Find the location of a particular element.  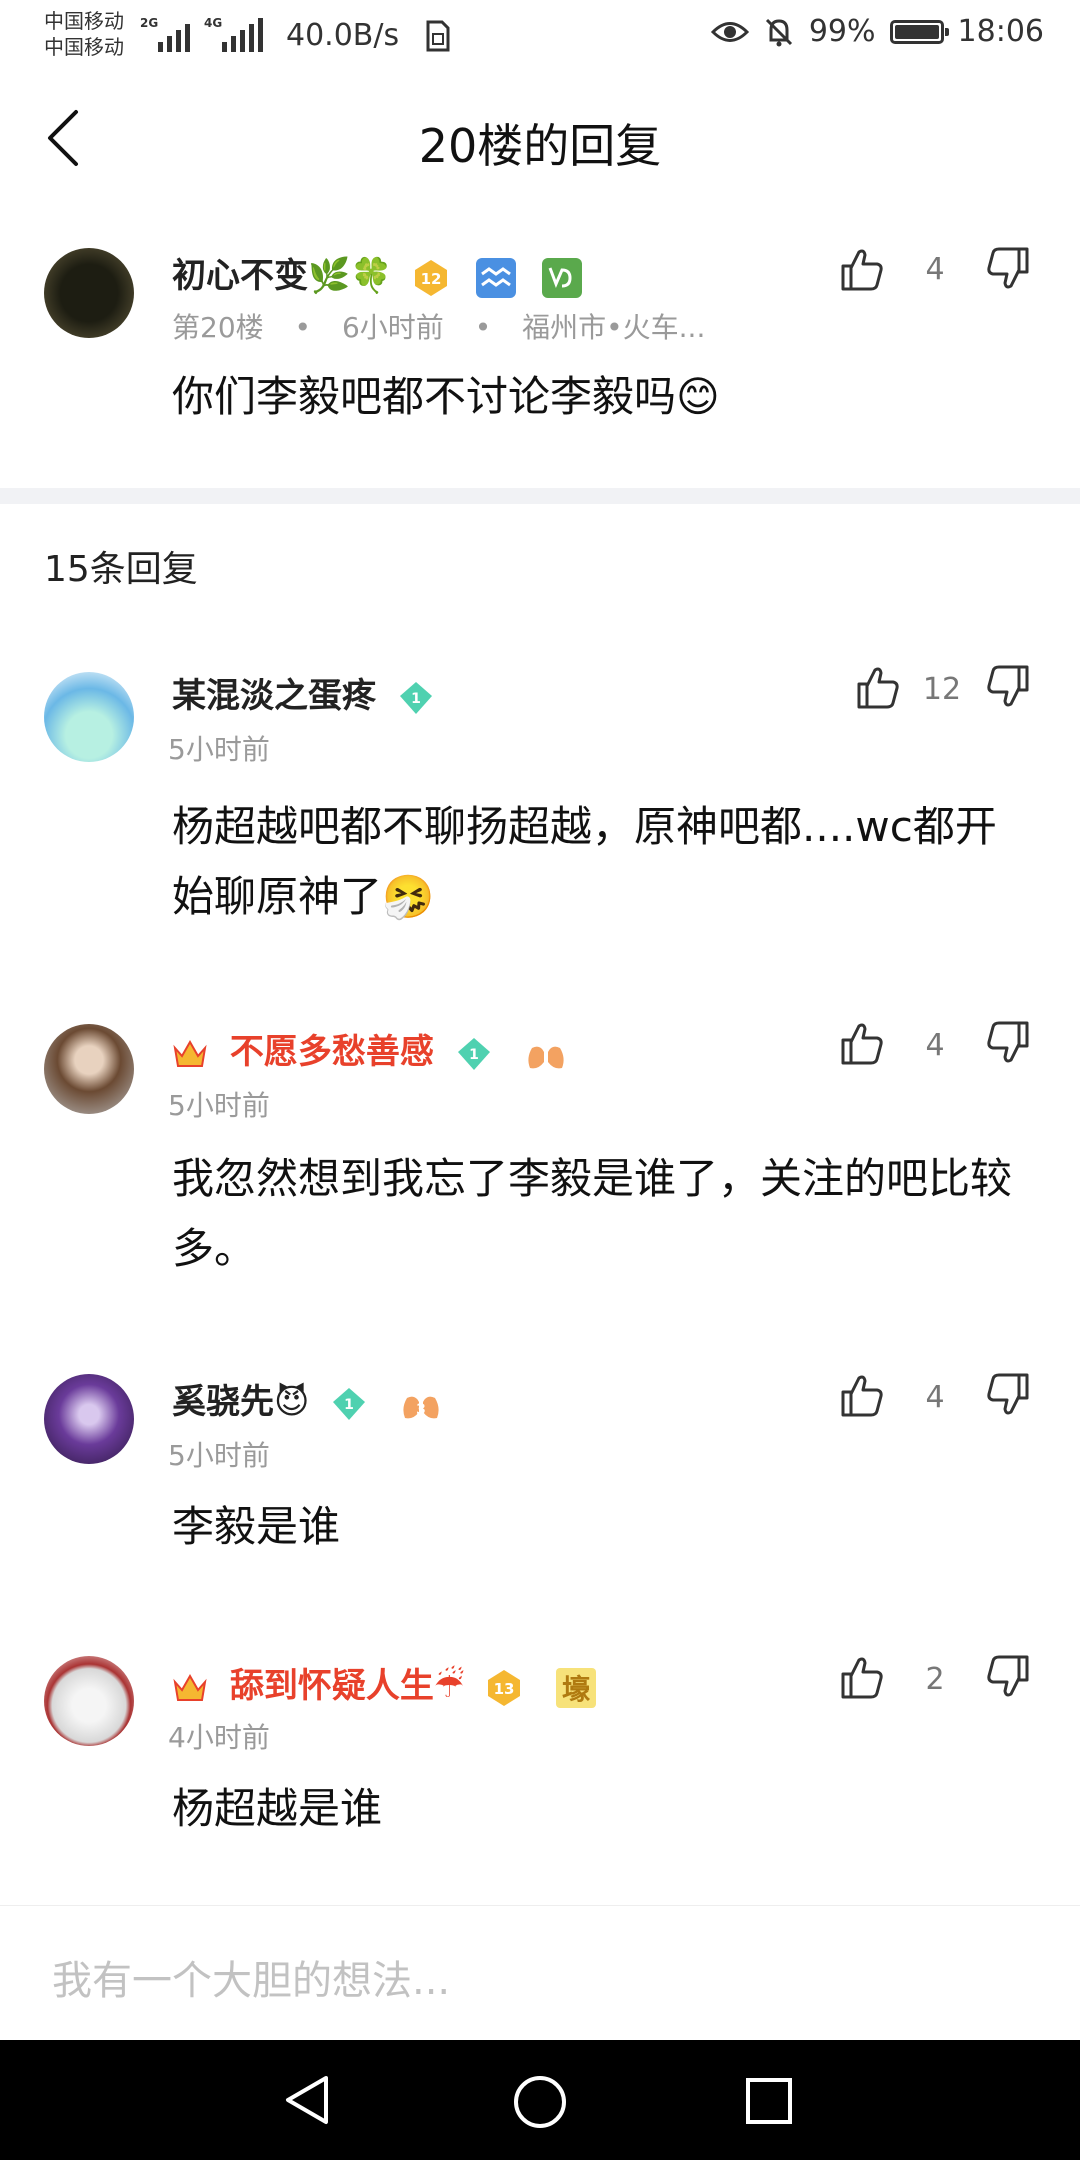

like-count: 12 is located at coordinates (942, 689).